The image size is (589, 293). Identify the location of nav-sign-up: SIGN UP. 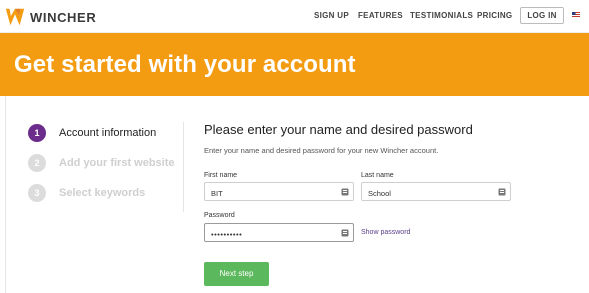
(331, 15).